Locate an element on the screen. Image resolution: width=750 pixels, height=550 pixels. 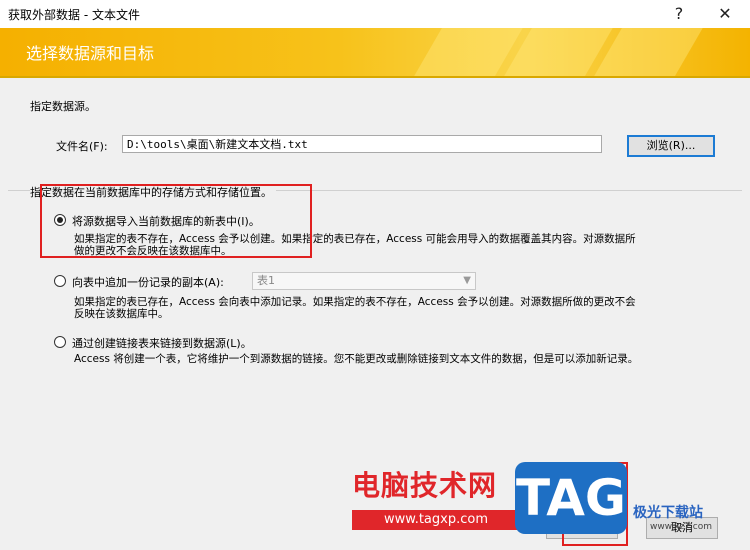
radio-append-records is located at coordinates (60, 281).